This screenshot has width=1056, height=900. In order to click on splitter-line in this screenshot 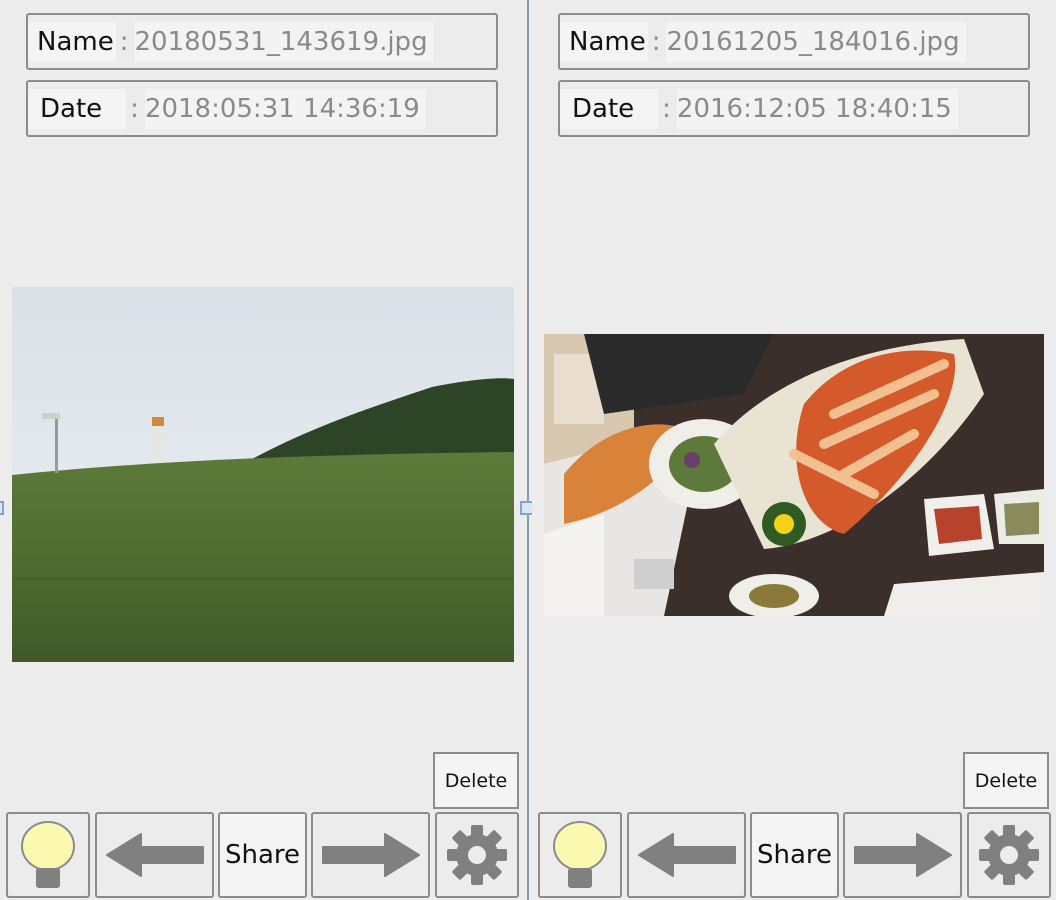, I will do `click(528, 450)`.